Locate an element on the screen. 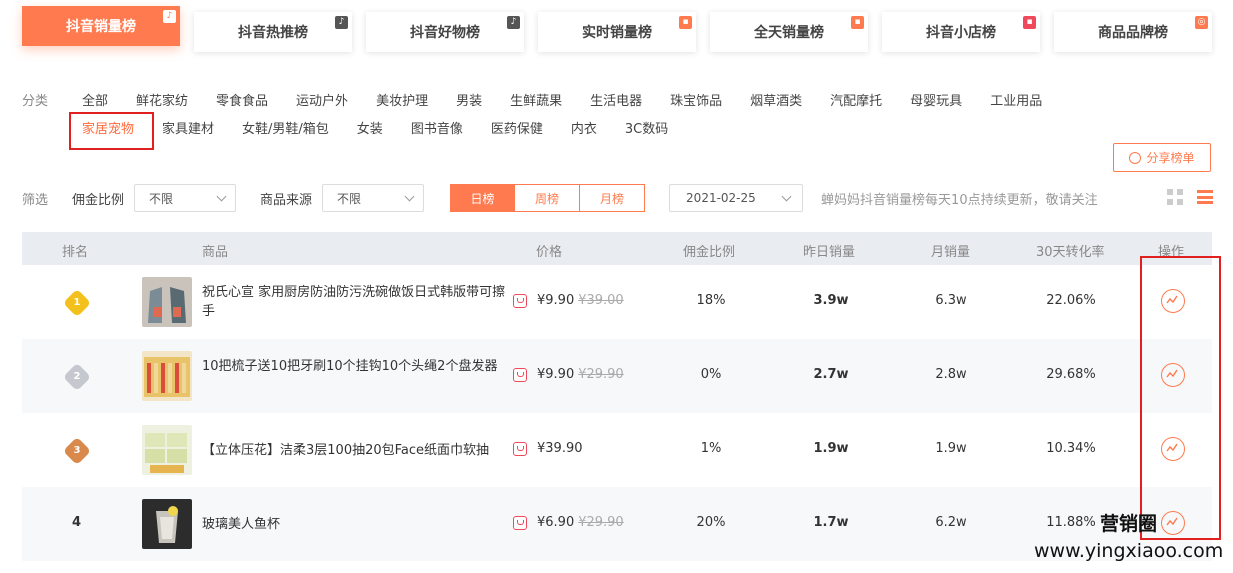 The width and height of the screenshot is (1233, 573). tab-realtime-sales: 实时销量榜 ▪ is located at coordinates (617, 32).